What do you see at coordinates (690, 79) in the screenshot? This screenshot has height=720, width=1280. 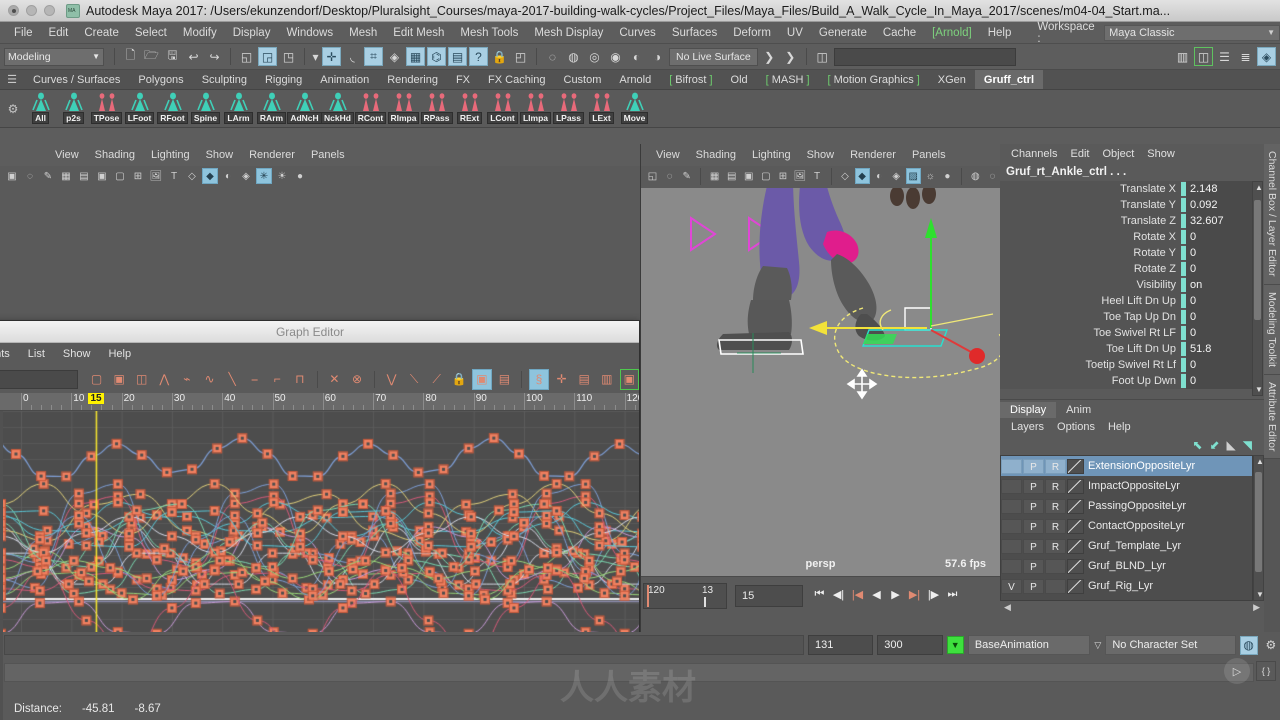 I see `shelf-tab-bifrost: [Bifrost]` at bounding box center [690, 79].